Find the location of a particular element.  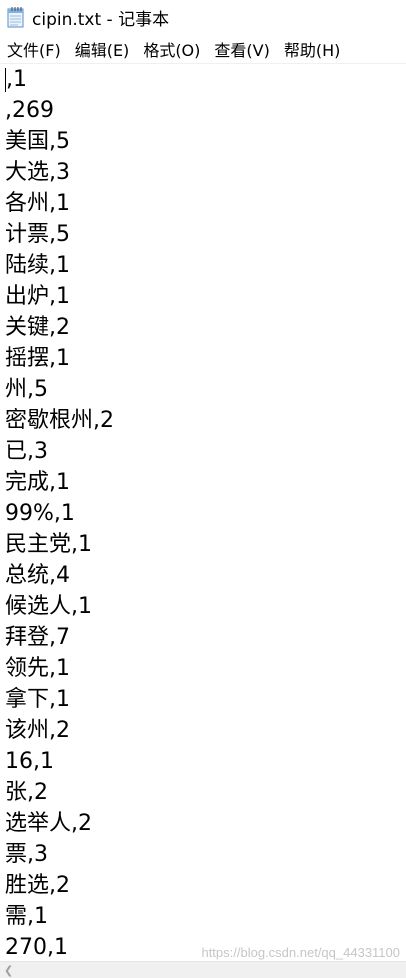

text-line-content: 需,1 is located at coordinates (26, 916).